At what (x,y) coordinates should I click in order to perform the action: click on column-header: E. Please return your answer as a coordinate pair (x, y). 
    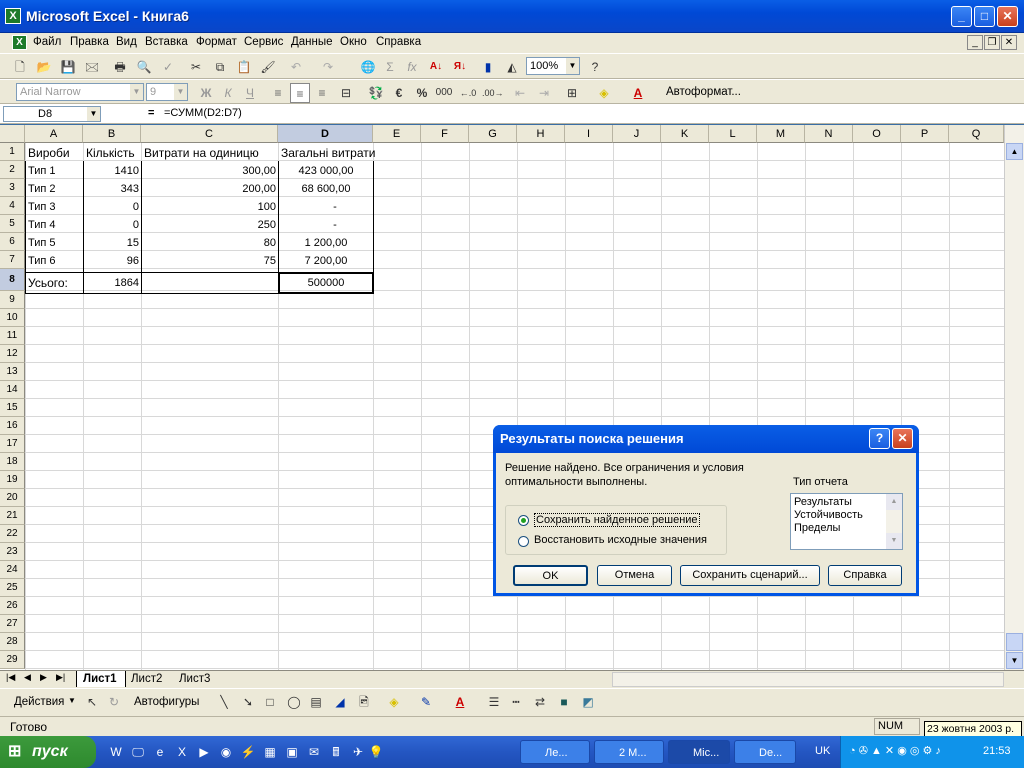
    Looking at the image, I should click on (397, 134).